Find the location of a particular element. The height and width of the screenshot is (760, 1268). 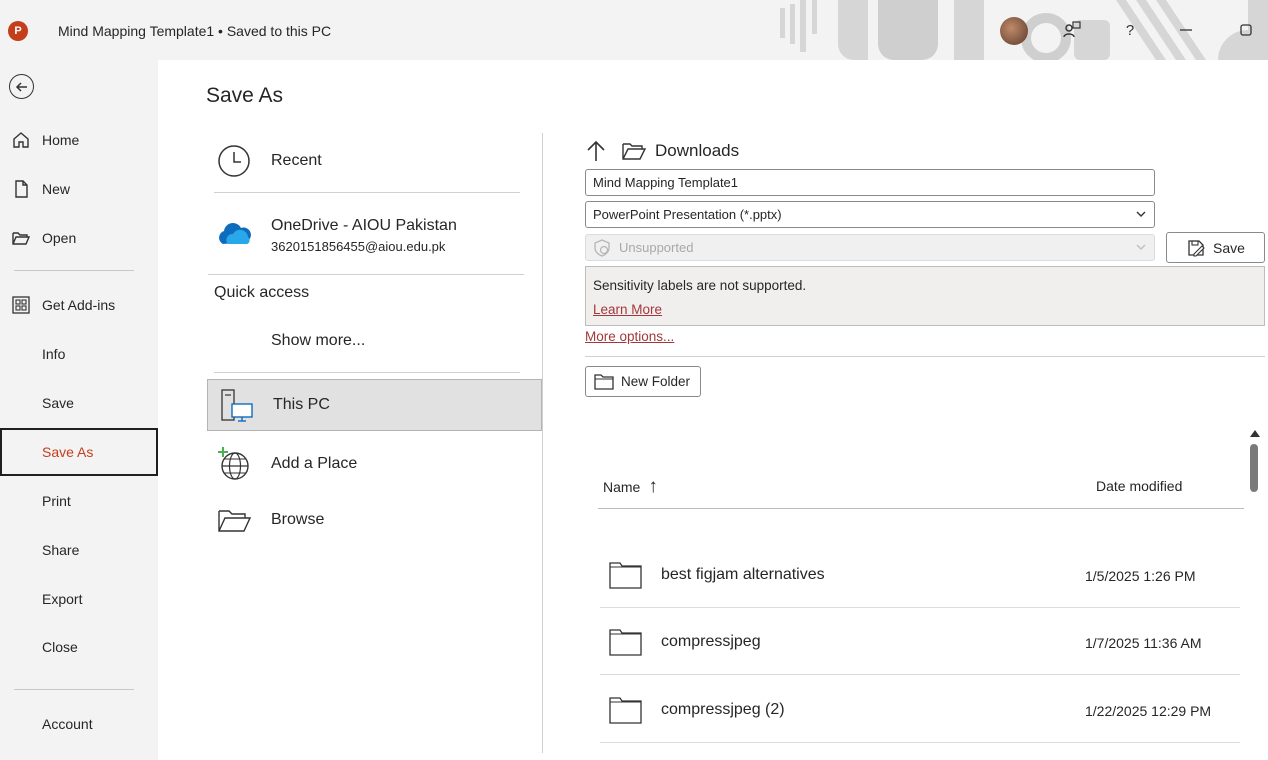

sensitivity-select: Unsupported is located at coordinates (870, 247).